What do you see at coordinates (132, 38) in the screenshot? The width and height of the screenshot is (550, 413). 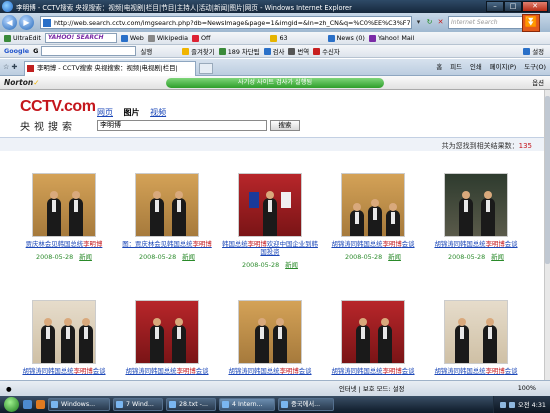 I see `web-search-button: Web` at bounding box center [132, 38].